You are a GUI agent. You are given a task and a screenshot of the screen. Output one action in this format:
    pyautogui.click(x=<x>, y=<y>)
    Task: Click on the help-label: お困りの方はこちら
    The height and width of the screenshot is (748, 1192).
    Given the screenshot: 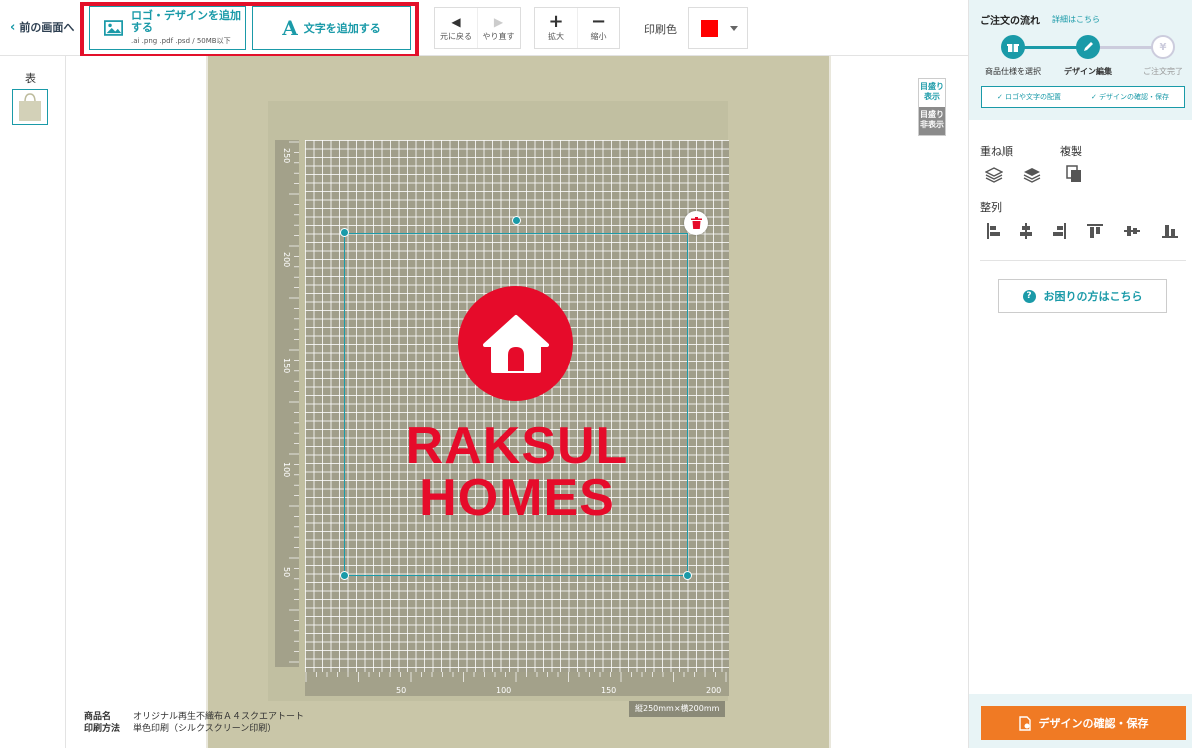 What is the action you would take?
    pyautogui.click(x=1093, y=296)
    